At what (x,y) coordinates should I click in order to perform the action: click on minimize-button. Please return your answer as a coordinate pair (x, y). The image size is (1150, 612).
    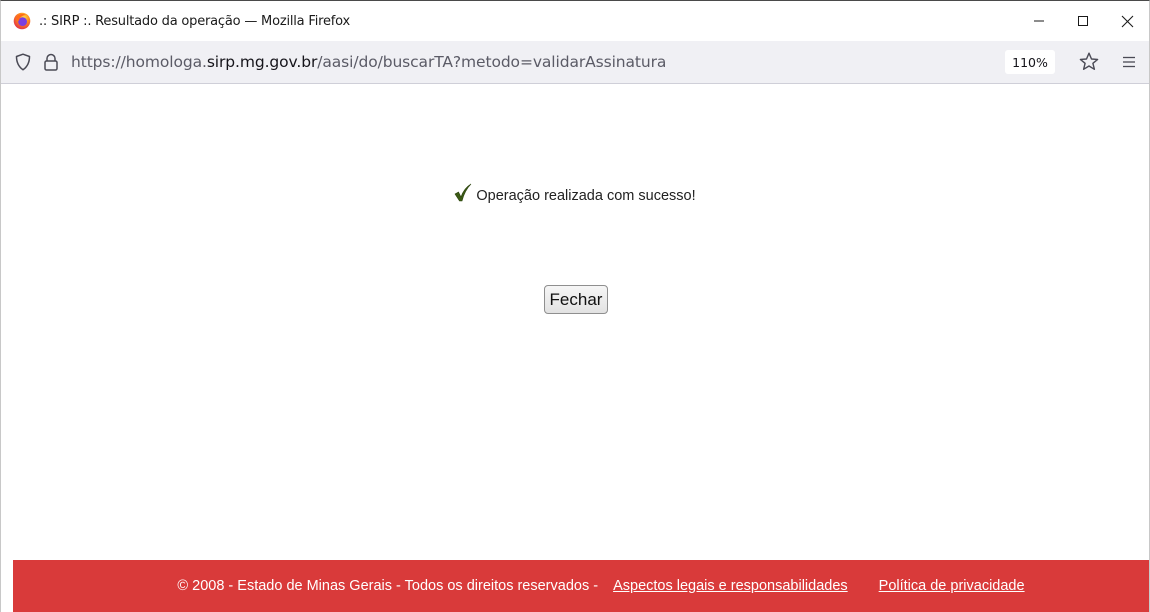
    Looking at the image, I should click on (1039, 21).